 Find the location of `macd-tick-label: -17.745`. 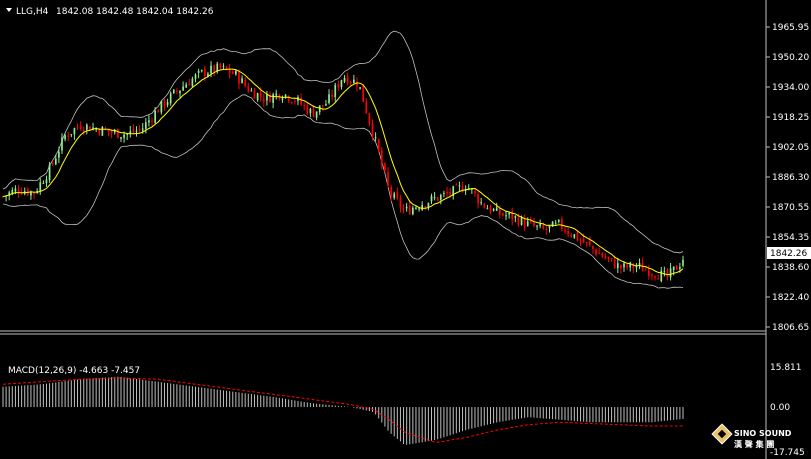

macd-tick-label: -17.745 is located at coordinates (787, 453).